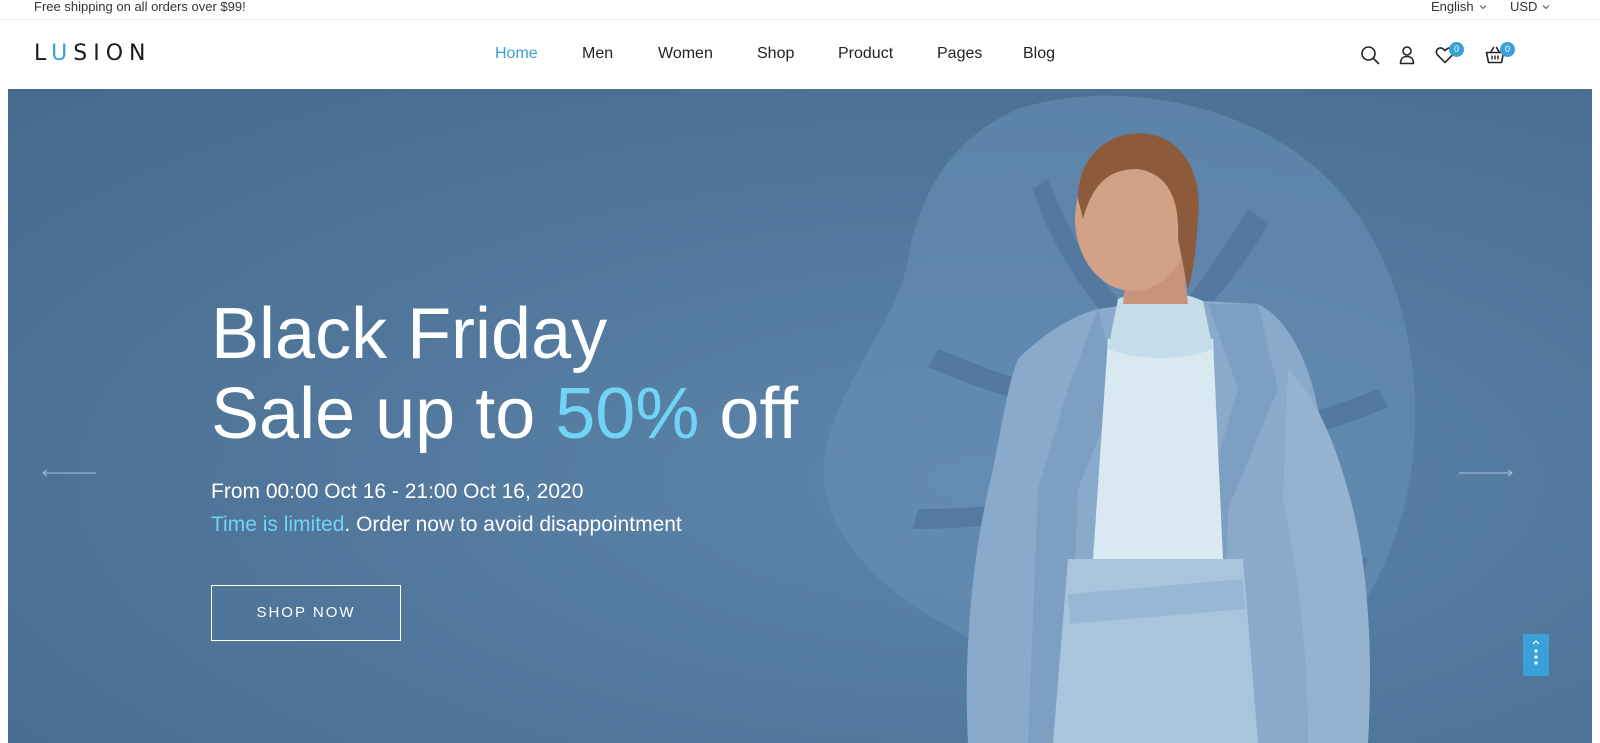 The height and width of the screenshot is (743, 1600). I want to click on nav-product: Product, so click(865, 54).